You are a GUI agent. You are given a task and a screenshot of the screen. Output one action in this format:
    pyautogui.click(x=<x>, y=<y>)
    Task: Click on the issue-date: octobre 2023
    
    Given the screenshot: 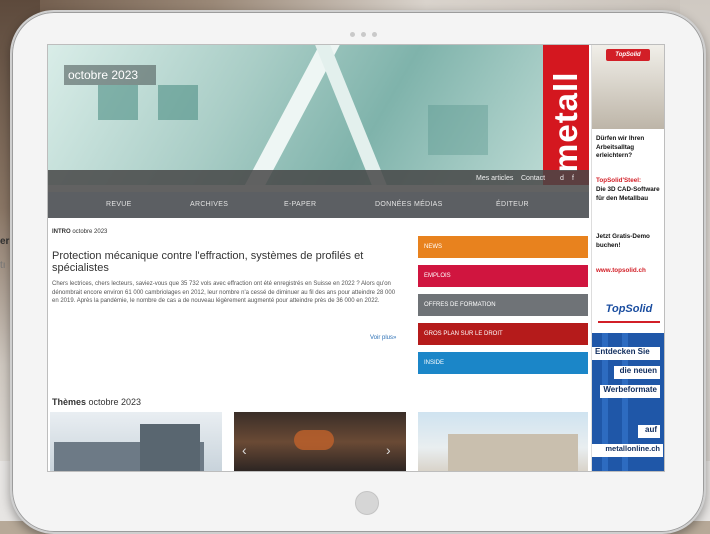 What is the action you would take?
    pyautogui.click(x=110, y=75)
    